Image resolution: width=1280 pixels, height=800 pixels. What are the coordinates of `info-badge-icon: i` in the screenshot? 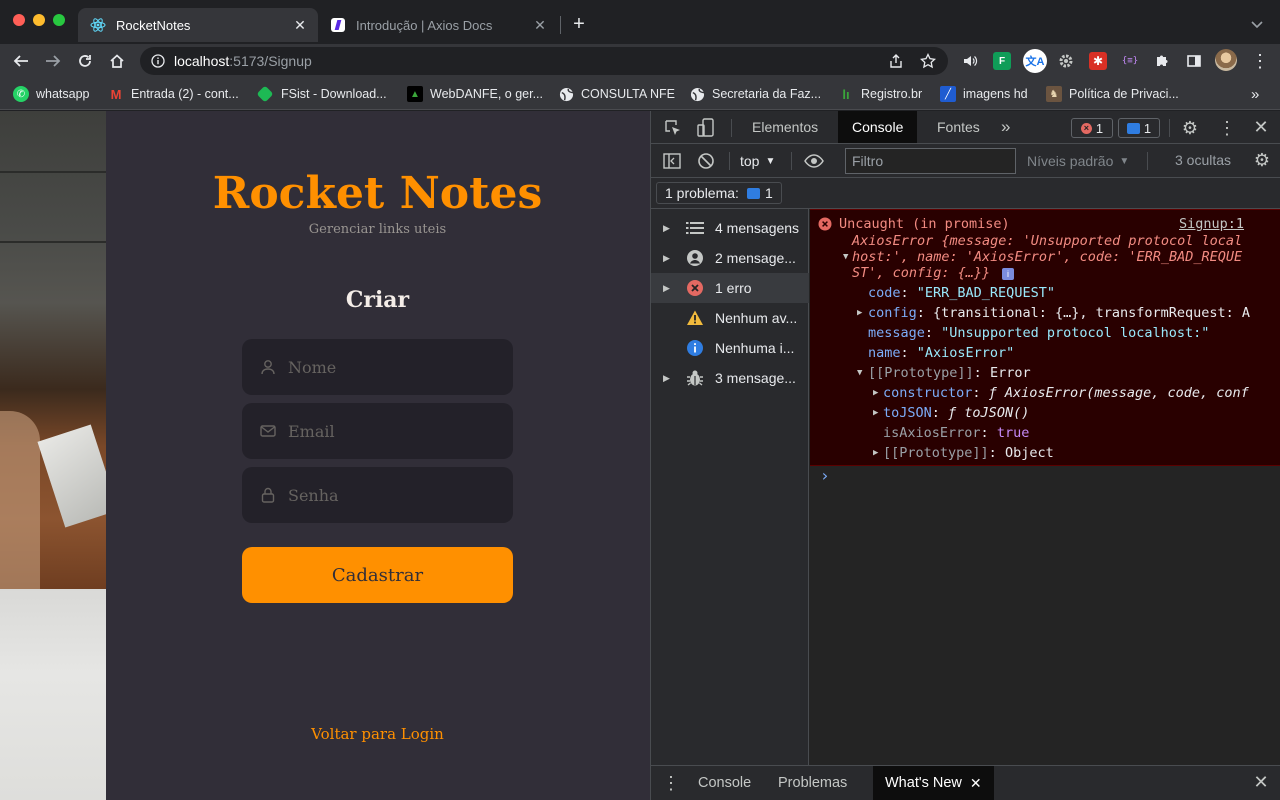 It's located at (1008, 274).